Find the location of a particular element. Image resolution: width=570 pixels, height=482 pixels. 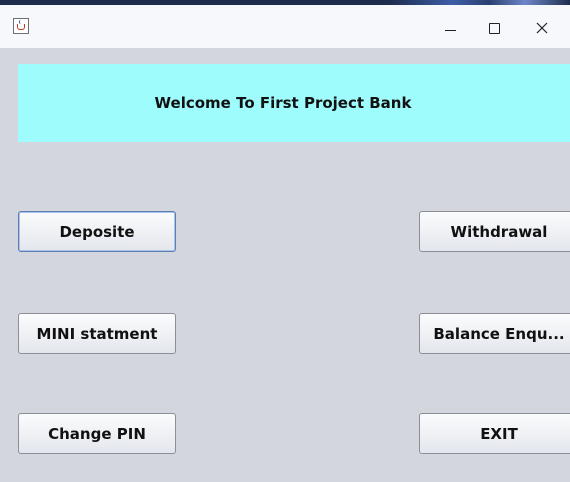

maximize-icon is located at coordinates (494, 28).